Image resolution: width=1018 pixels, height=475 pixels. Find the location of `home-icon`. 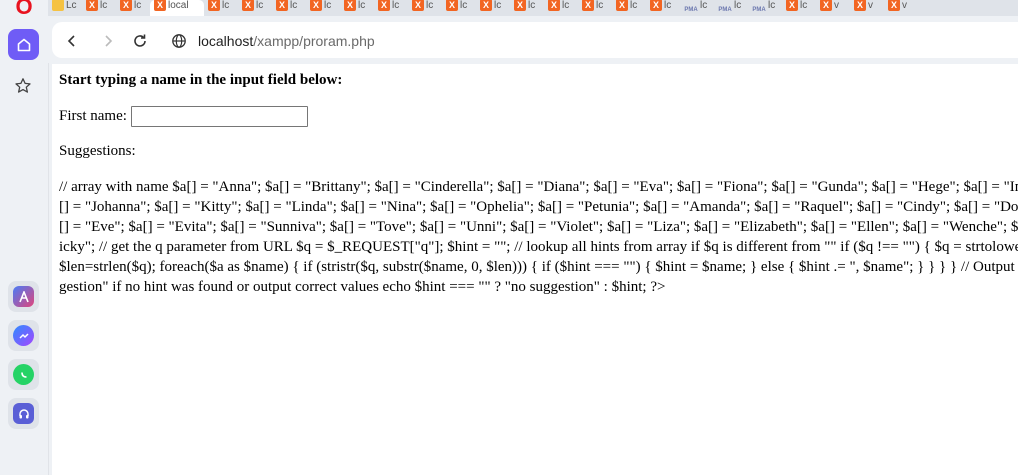

home-icon is located at coordinates (23, 44).